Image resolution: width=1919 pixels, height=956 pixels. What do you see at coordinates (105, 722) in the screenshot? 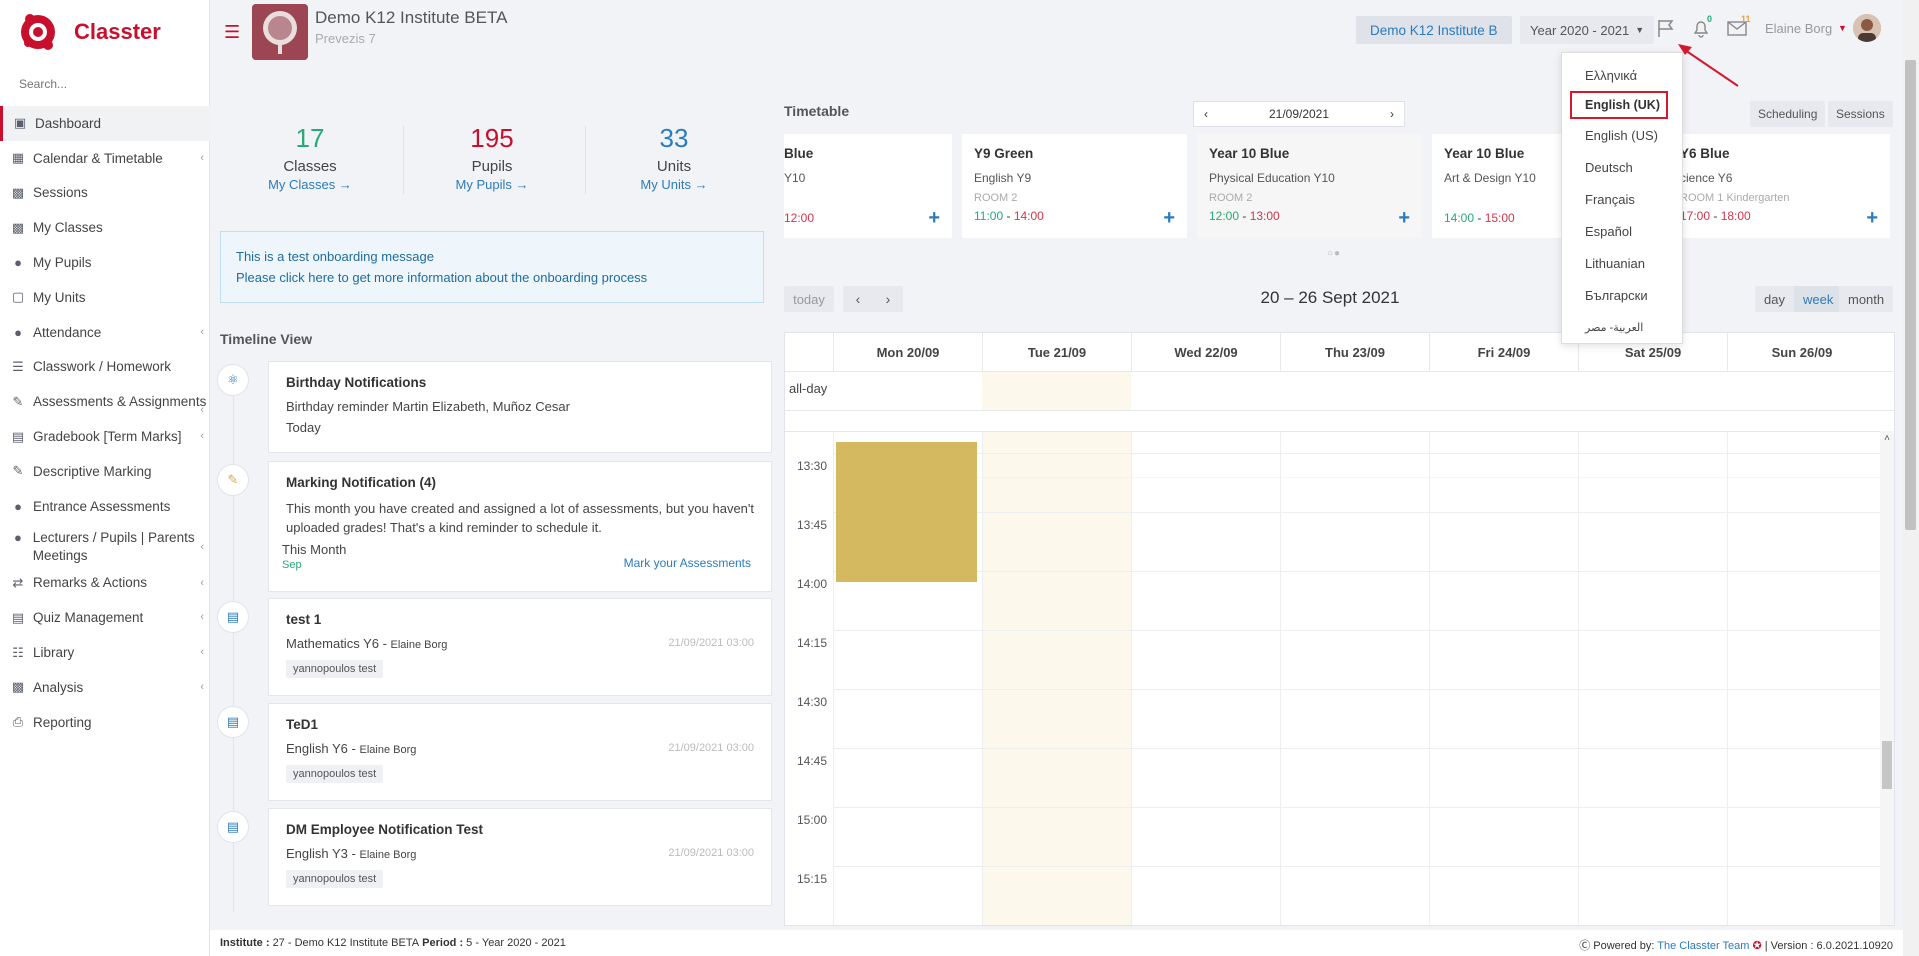
I see `sidebar-item-reporting: ⎙ Reporting` at bounding box center [105, 722].